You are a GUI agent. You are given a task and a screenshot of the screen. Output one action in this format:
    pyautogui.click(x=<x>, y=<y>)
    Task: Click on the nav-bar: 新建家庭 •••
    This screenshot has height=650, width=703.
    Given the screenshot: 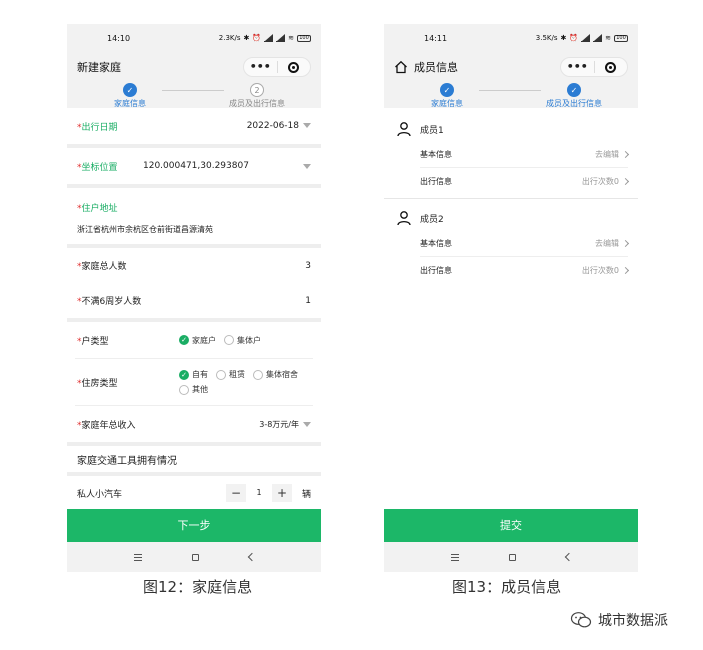 What is the action you would take?
    pyautogui.click(x=194, y=67)
    